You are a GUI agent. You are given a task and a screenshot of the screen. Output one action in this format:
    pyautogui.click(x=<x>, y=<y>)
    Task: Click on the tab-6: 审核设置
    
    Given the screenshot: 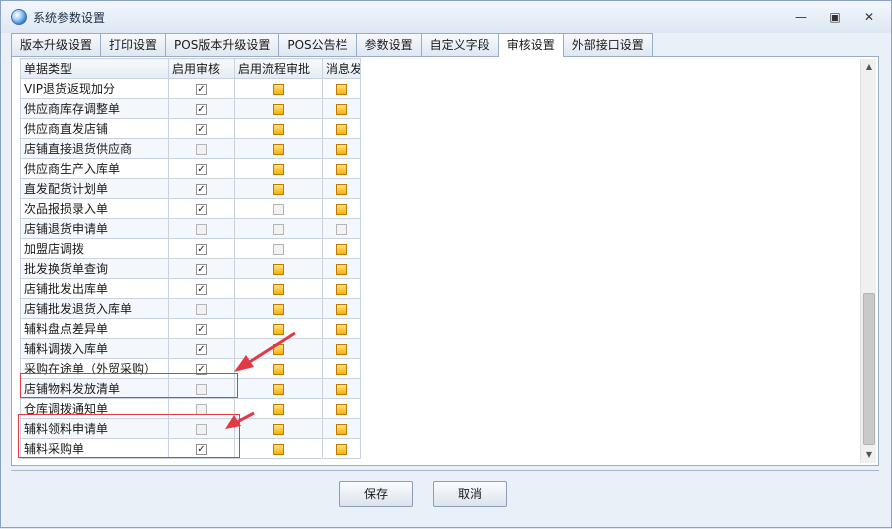 What is the action you would take?
    pyautogui.click(x=530, y=45)
    